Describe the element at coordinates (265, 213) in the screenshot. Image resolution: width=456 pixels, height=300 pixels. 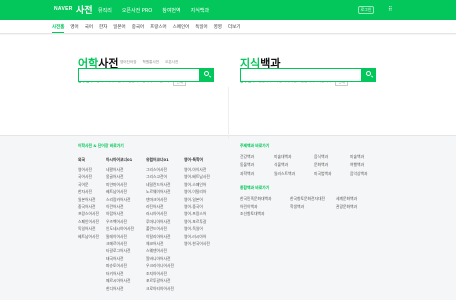
I see `encyclopedia-link: 조선향토대백과` at that location.